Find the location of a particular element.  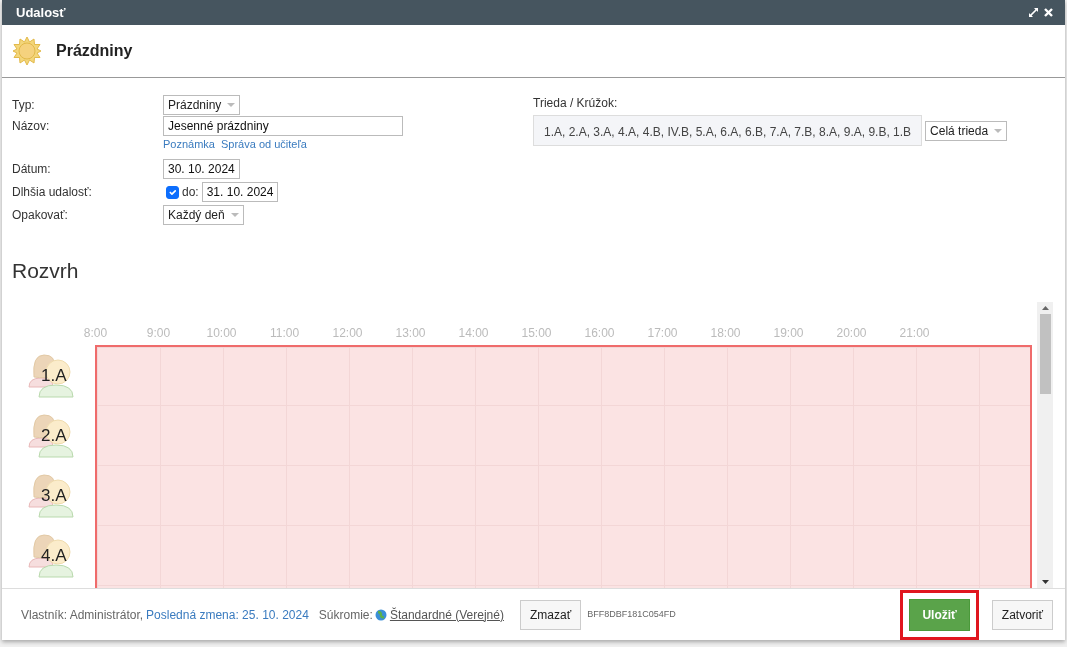

date-field: 31. 10. 2024 is located at coordinates (240, 192).